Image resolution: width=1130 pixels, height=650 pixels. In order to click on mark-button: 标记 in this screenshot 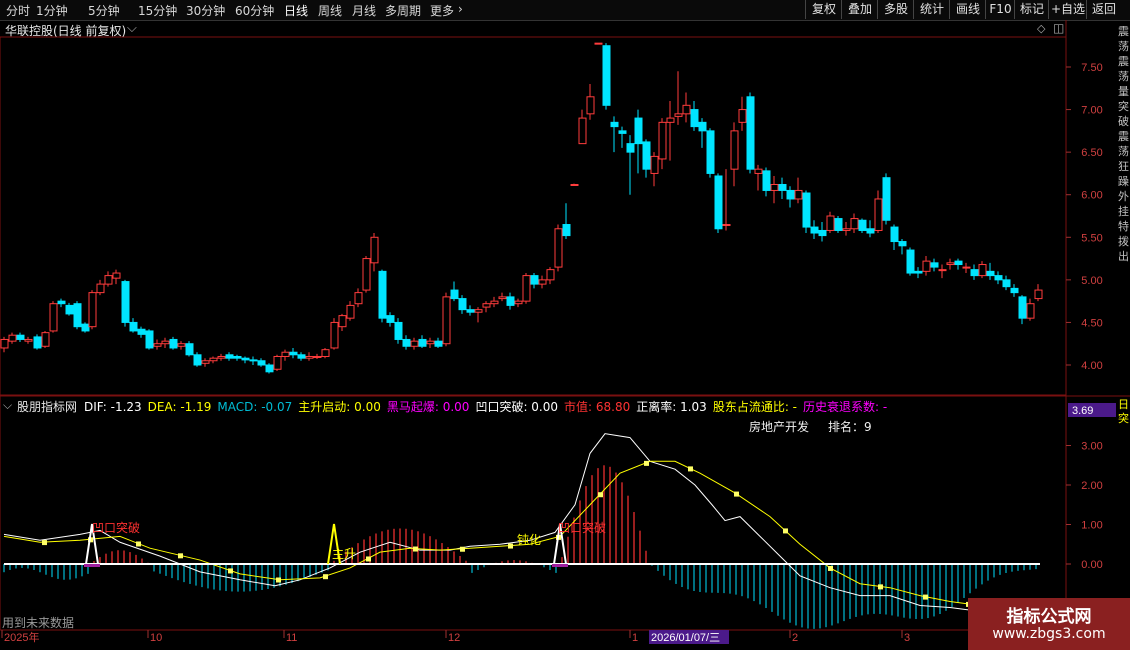, I will do `click(1031, 9)`.